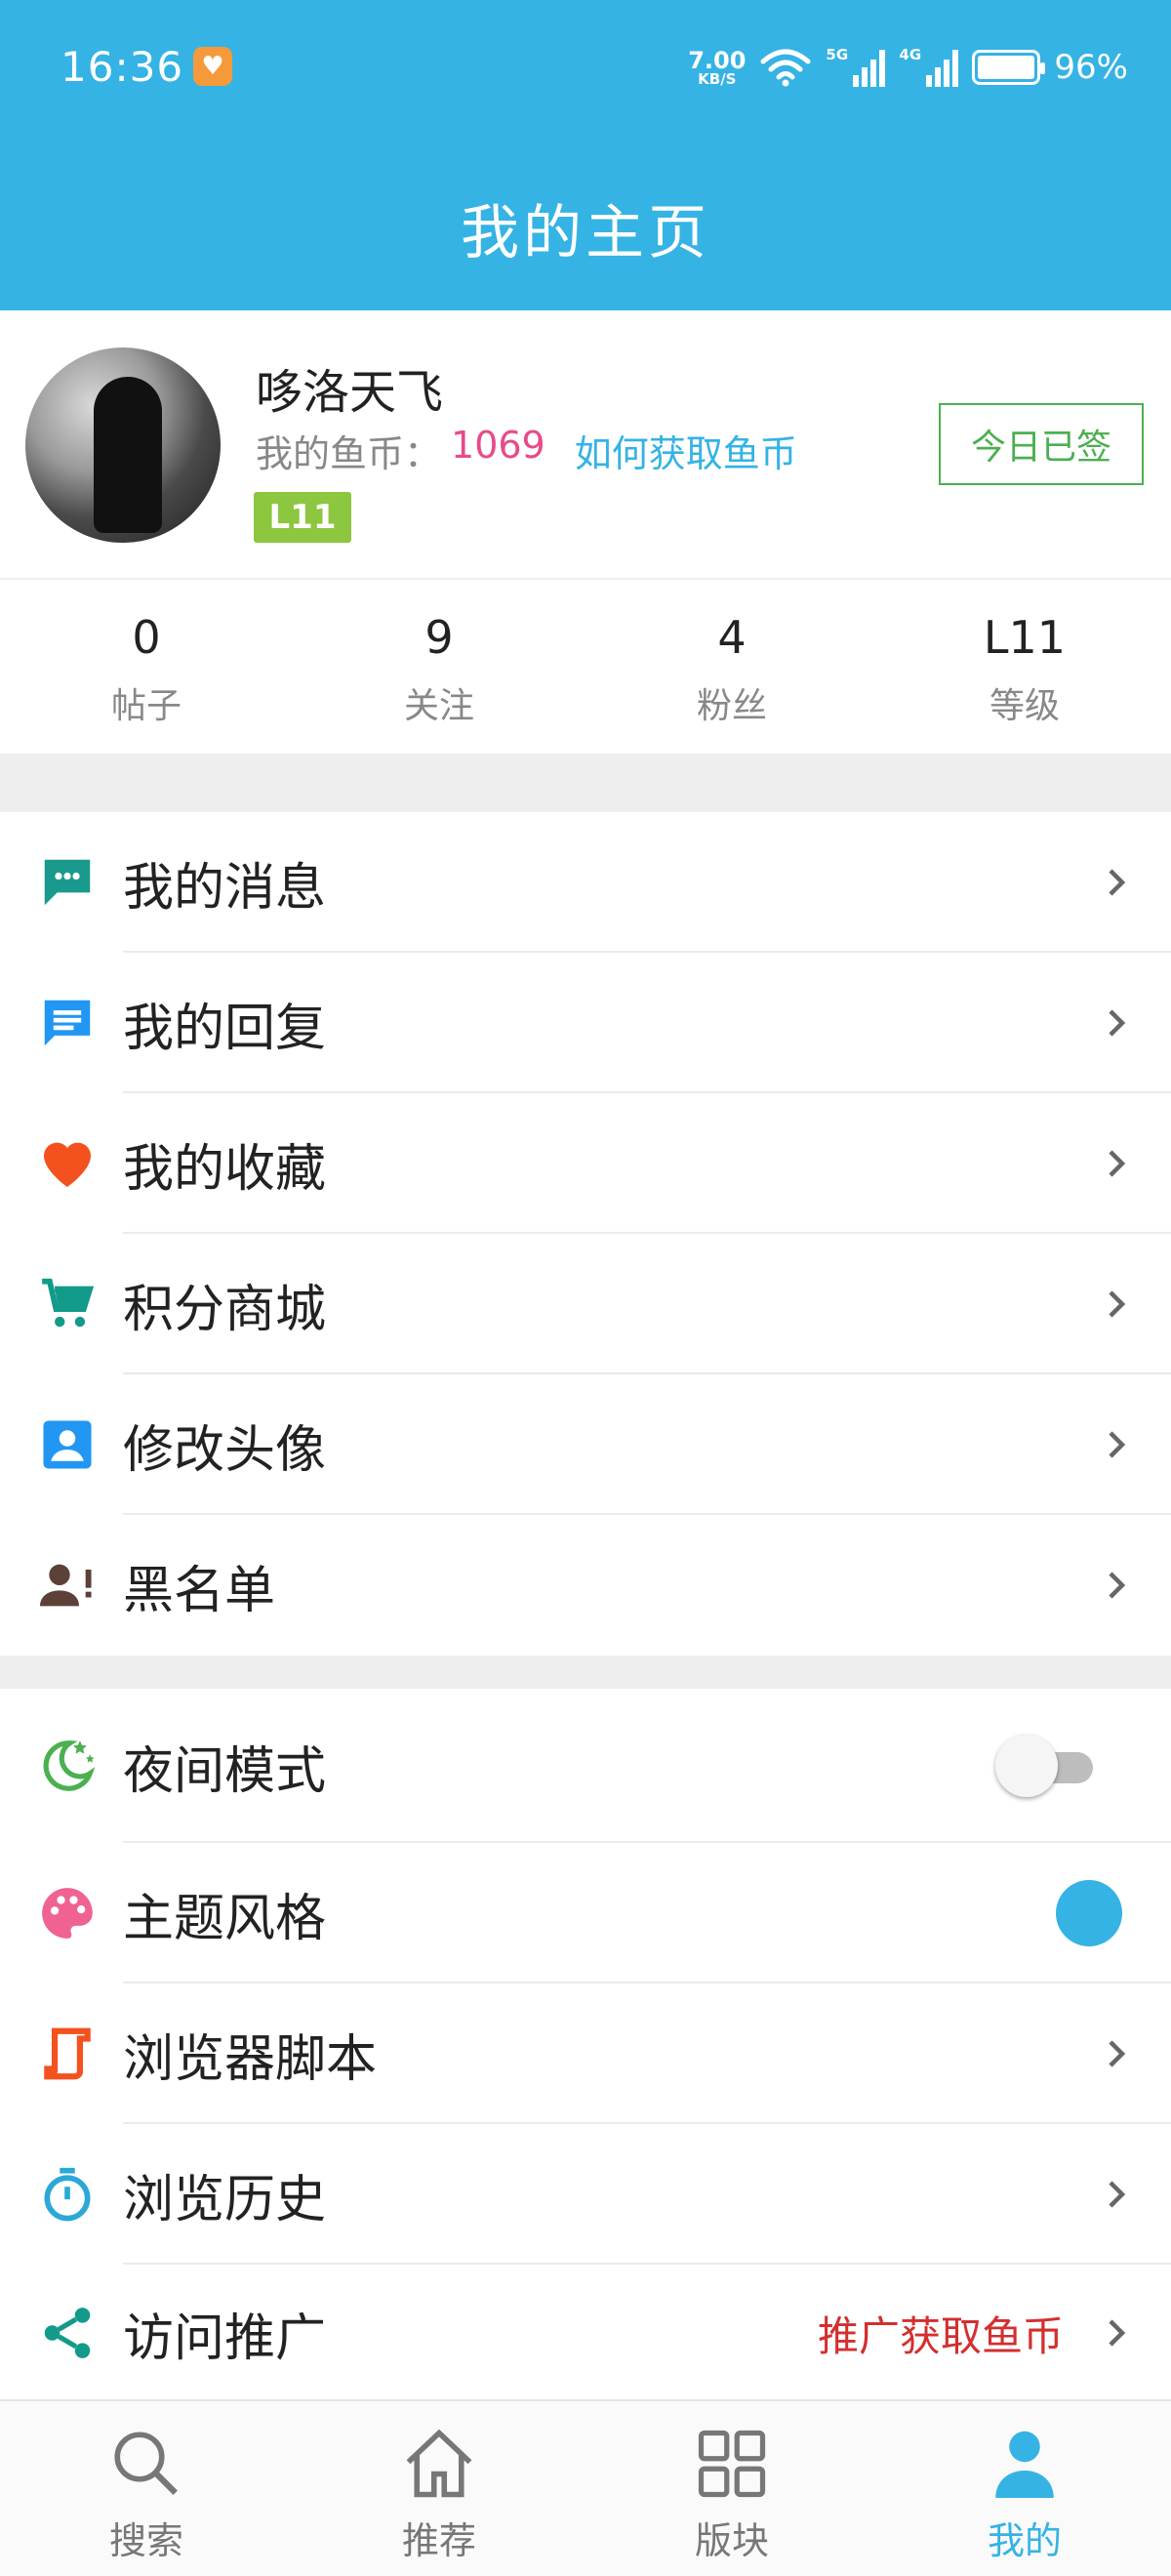  Describe the element at coordinates (145, 2540) in the screenshot. I see `nav-label: 搜索` at that location.